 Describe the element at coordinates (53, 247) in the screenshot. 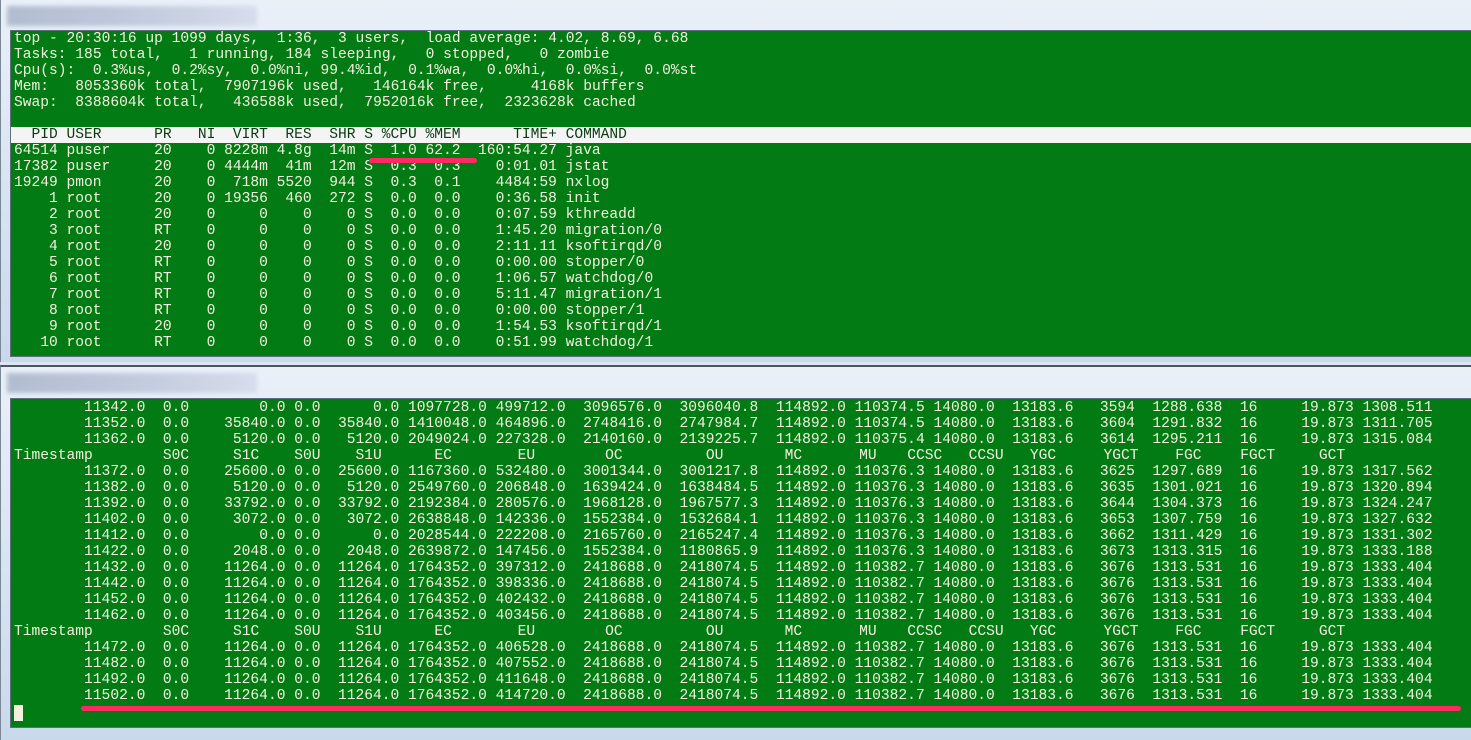

I see `cell-pid: 4` at that location.